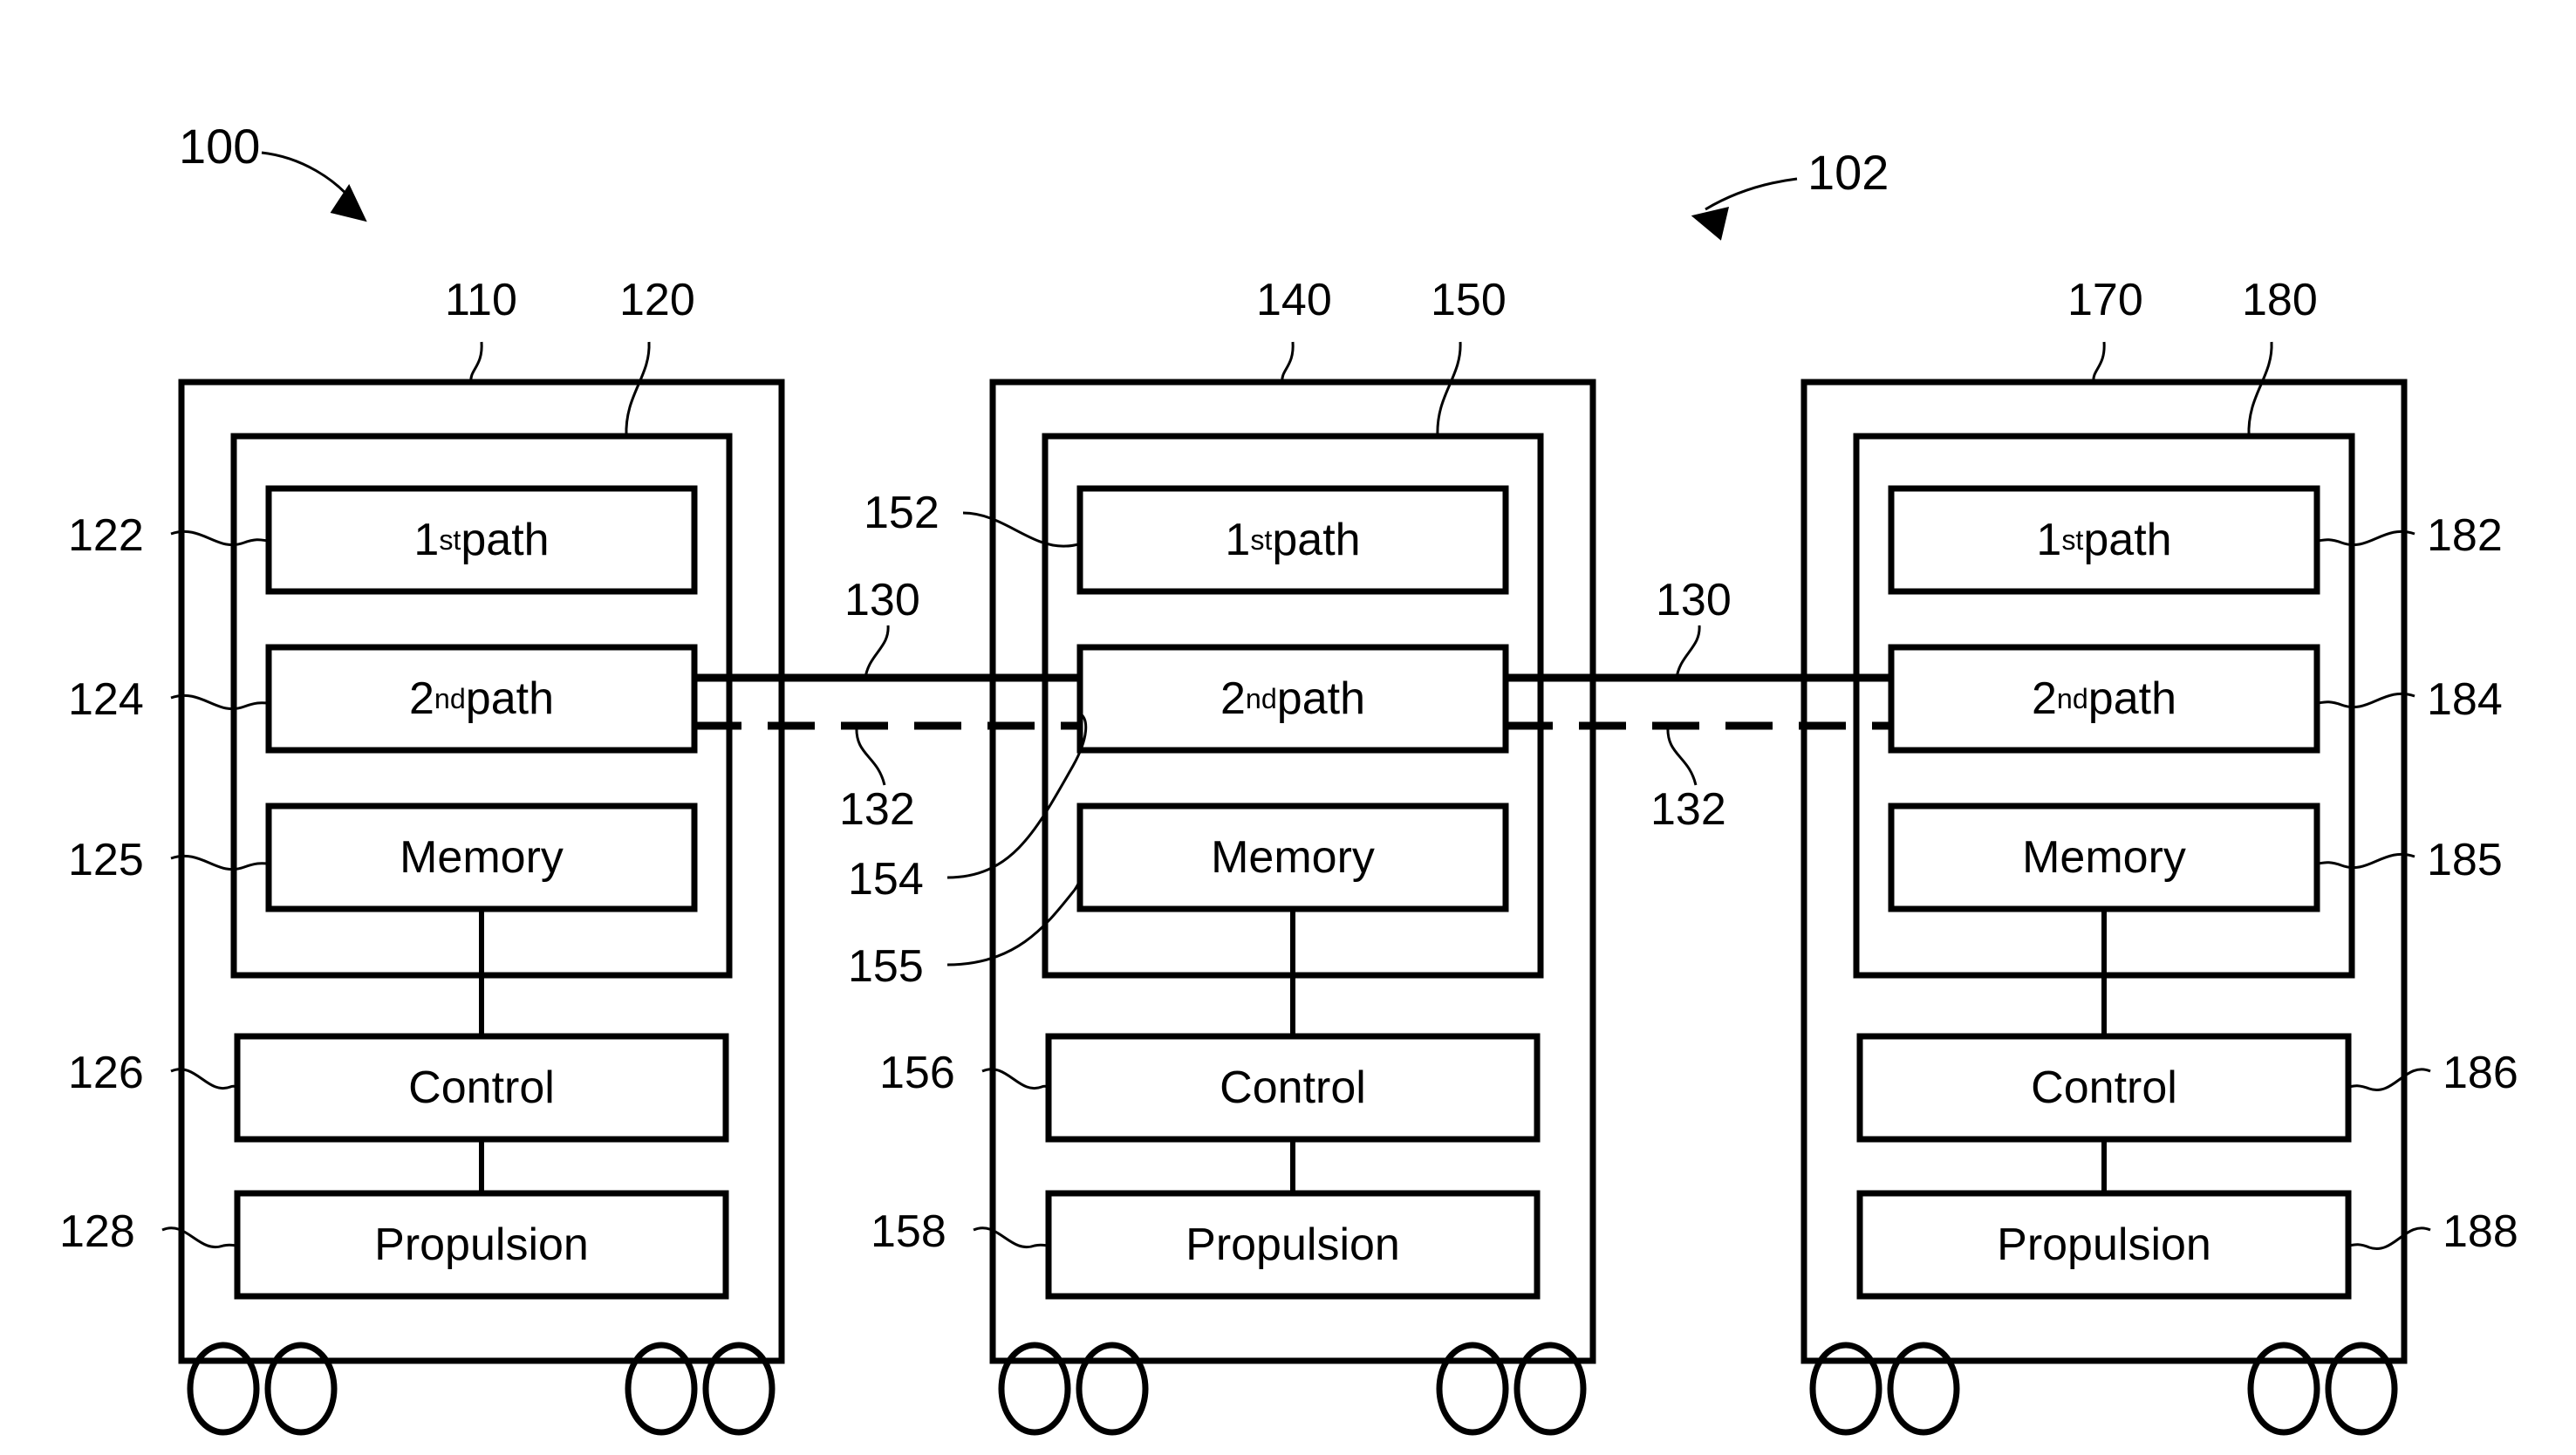  What do you see at coordinates (220, 702) in the screenshot?
I see `unit1-second-path-leader` at bounding box center [220, 702].